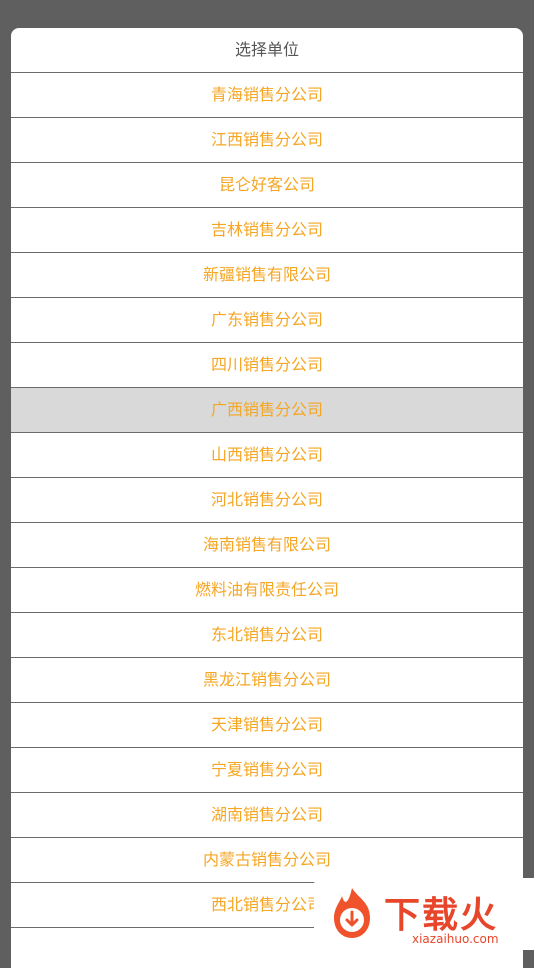  Describe the element at coordinates (267, 320) in the screenshot. I see `option-item: 广东销售分公司` at that location.